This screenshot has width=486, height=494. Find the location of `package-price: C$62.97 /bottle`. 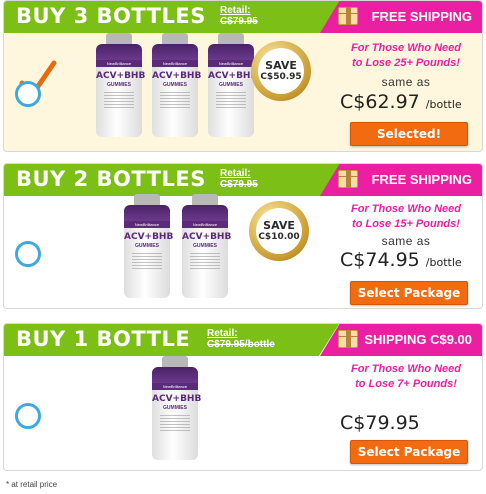

package-price: C$62.97 /bottle is located at coordinates (401, 102).